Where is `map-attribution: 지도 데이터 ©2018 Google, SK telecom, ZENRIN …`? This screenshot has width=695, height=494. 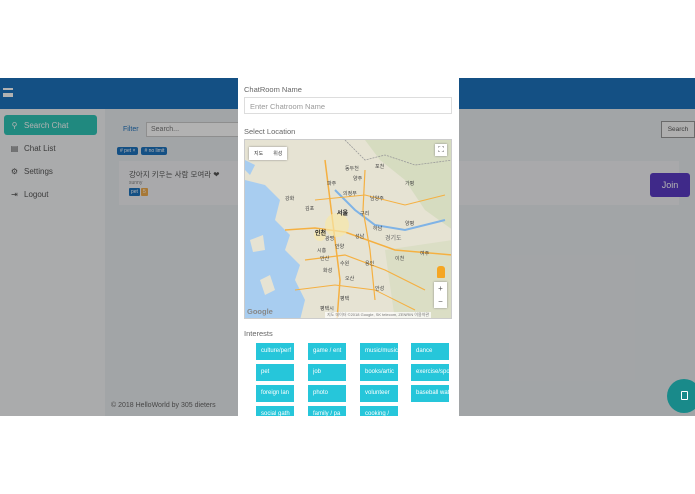 map-attribution: 지도 데이터 ©2018 Google, SK telecom, ZENRIN … is located at coordinates (378, 315).